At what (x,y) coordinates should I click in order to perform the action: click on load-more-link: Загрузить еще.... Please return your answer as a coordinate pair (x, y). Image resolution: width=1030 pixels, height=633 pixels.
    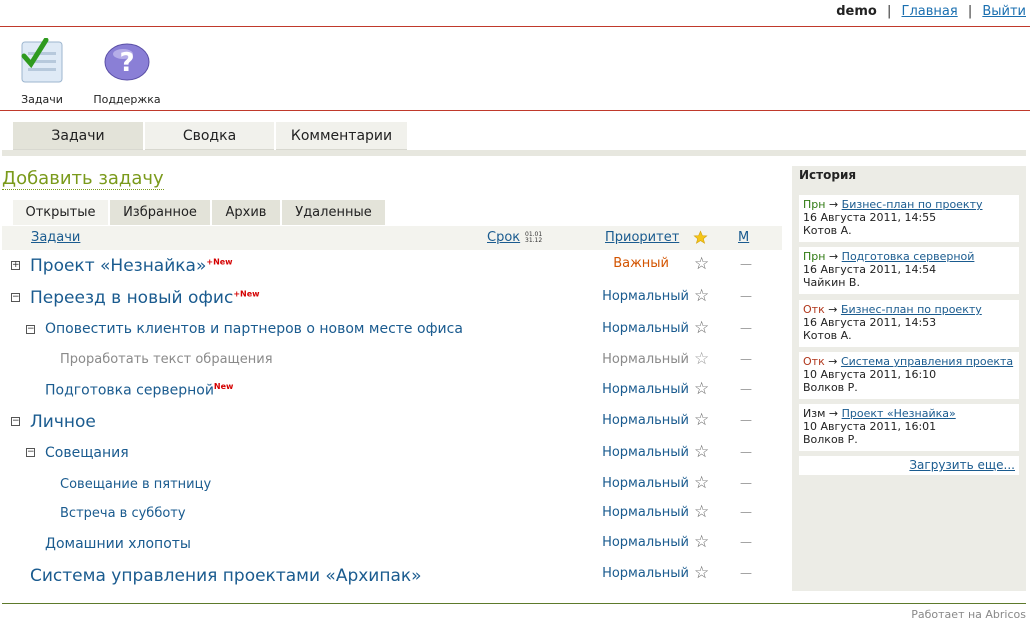
    Looking at the image, I should click on (962, 465).